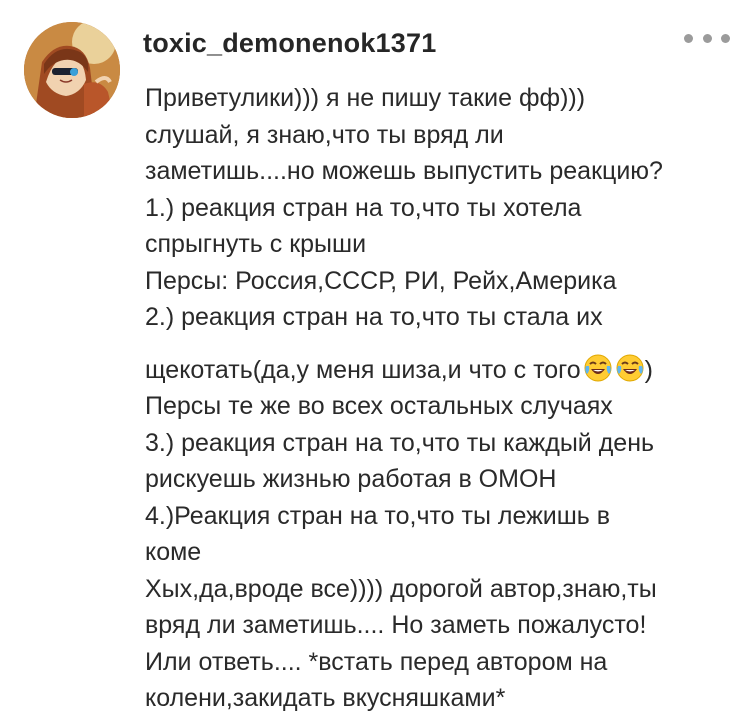 Image resolution: width=750 pixels, height=717 pixels. What do you see at coordinates (365, 98) in the screenshot?
I see `comment-line: Приветулики))) я не пишу такие фф)))` at bounding box center [365, 98].